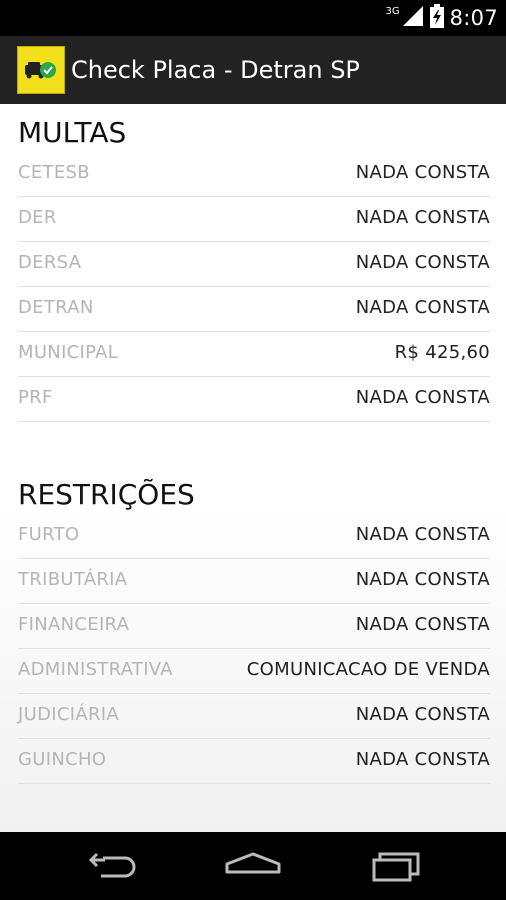 The image size is (506, 900). Describe the element at coordinates (254, 761) in the screenshot. I see `restricoes-row: GUINCHO NADA CONSTA` at that location.